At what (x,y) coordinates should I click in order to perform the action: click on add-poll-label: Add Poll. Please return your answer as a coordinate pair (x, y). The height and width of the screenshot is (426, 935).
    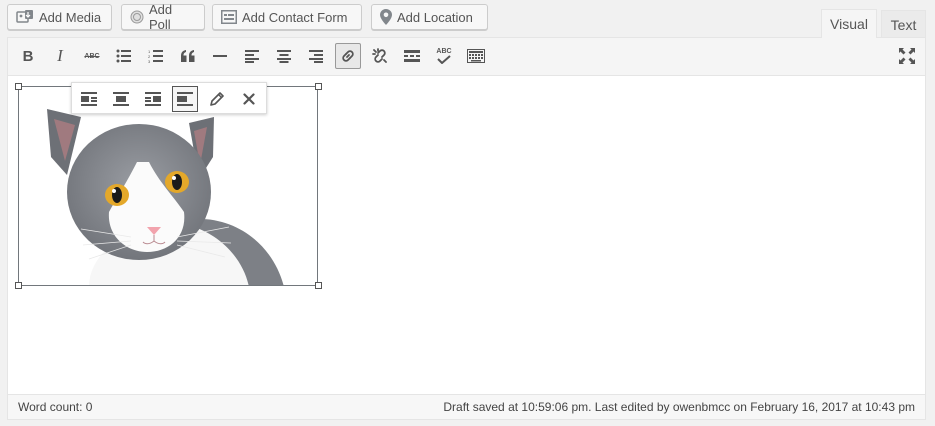
    Looking at the image, I should click on (161, 17).